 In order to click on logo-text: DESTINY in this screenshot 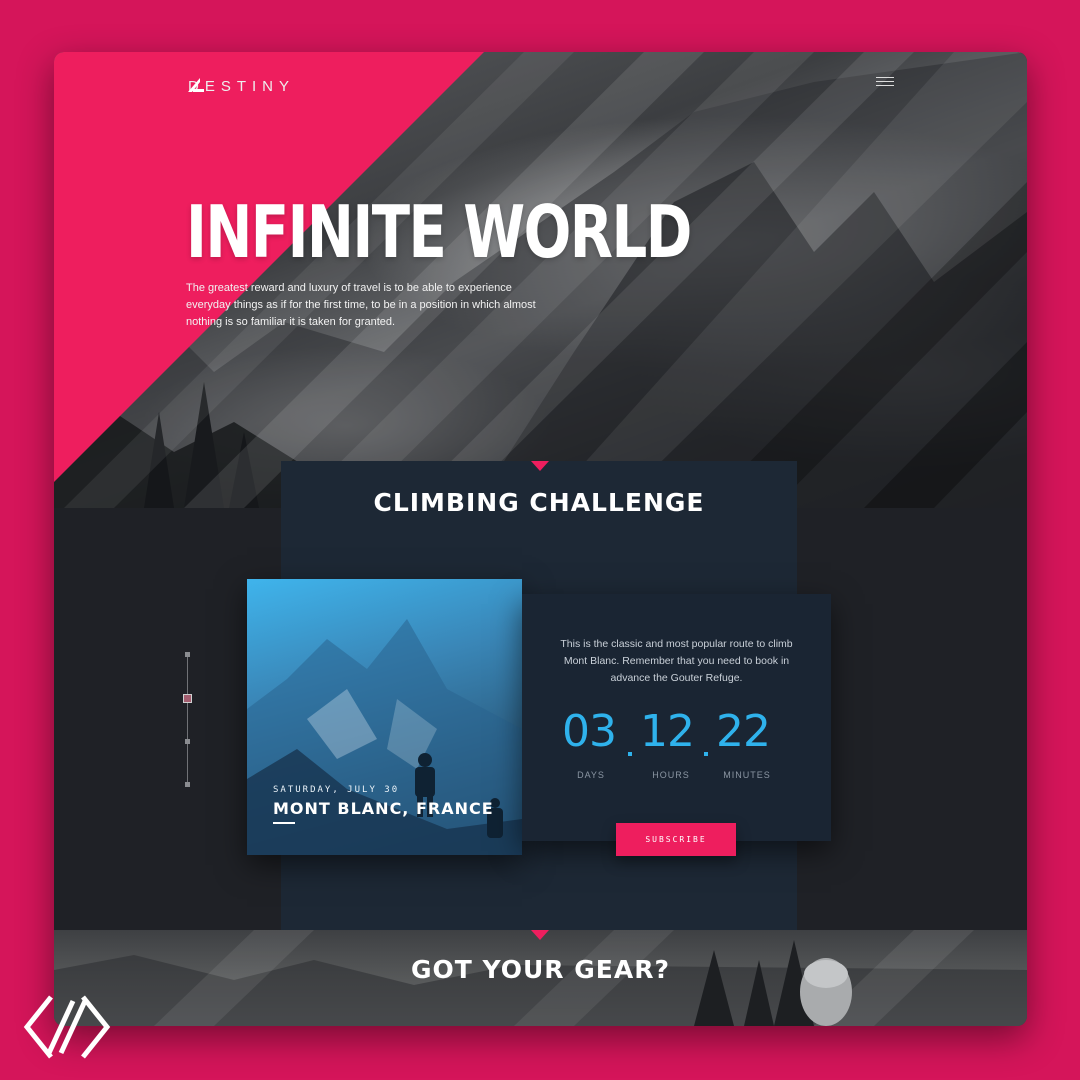, I will do `click(242, 86)`.